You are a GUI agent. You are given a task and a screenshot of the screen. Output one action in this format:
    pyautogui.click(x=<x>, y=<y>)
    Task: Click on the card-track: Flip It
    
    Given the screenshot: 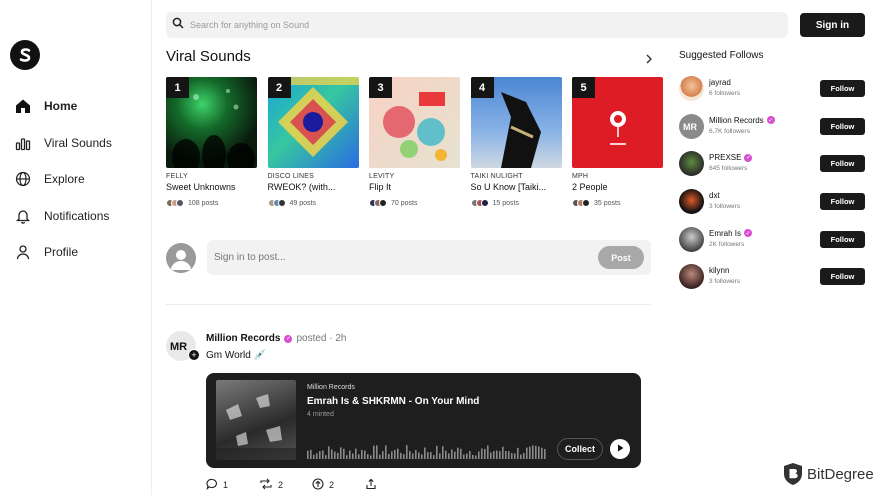 What is the action you would take?
    pyautogui.click(x=380, y=187)
    